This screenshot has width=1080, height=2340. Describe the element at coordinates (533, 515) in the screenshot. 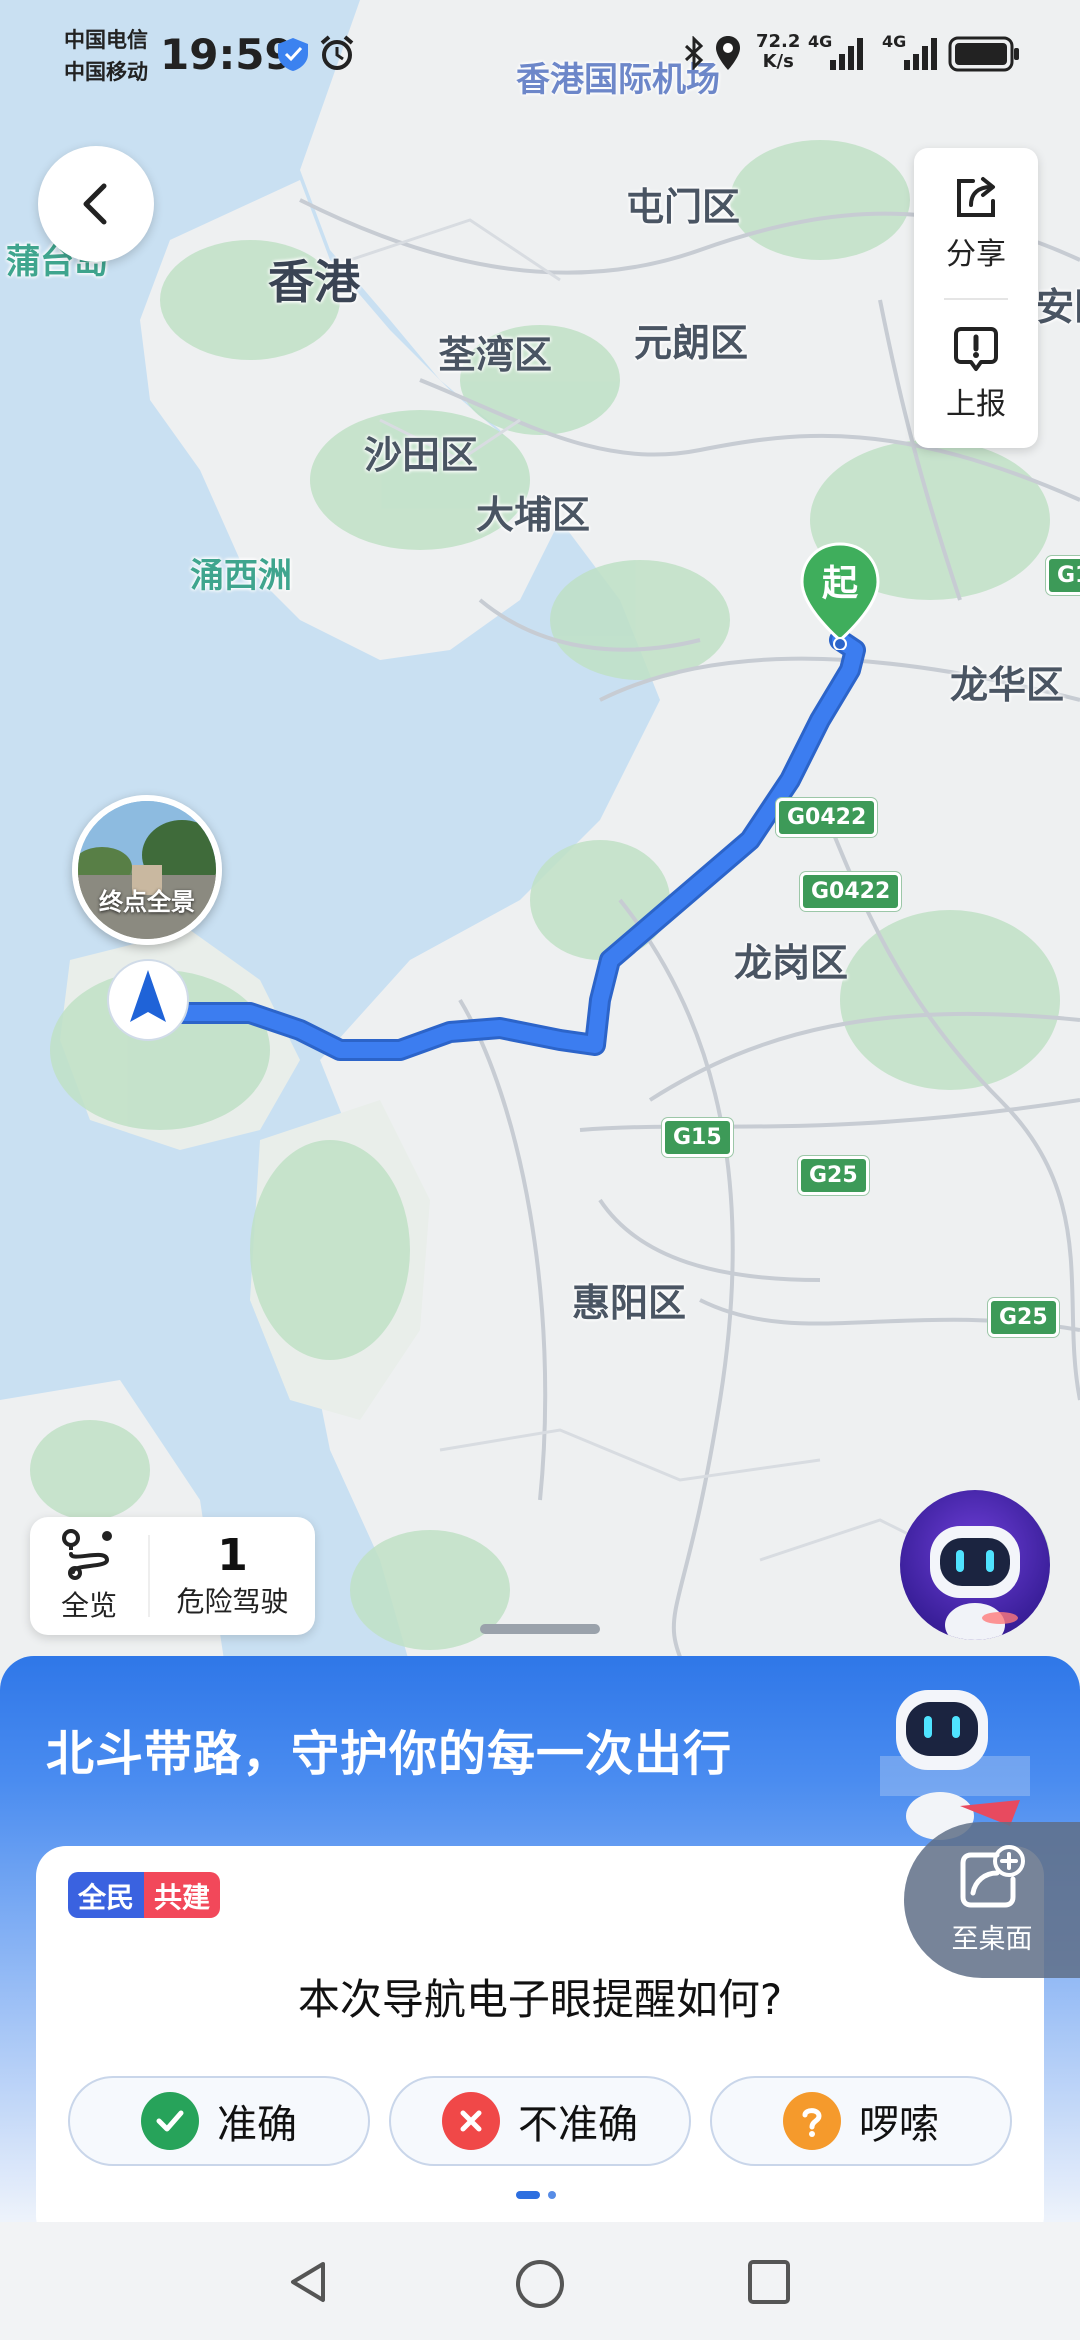

I see `map-label-taipo: 大埔区` at that location.